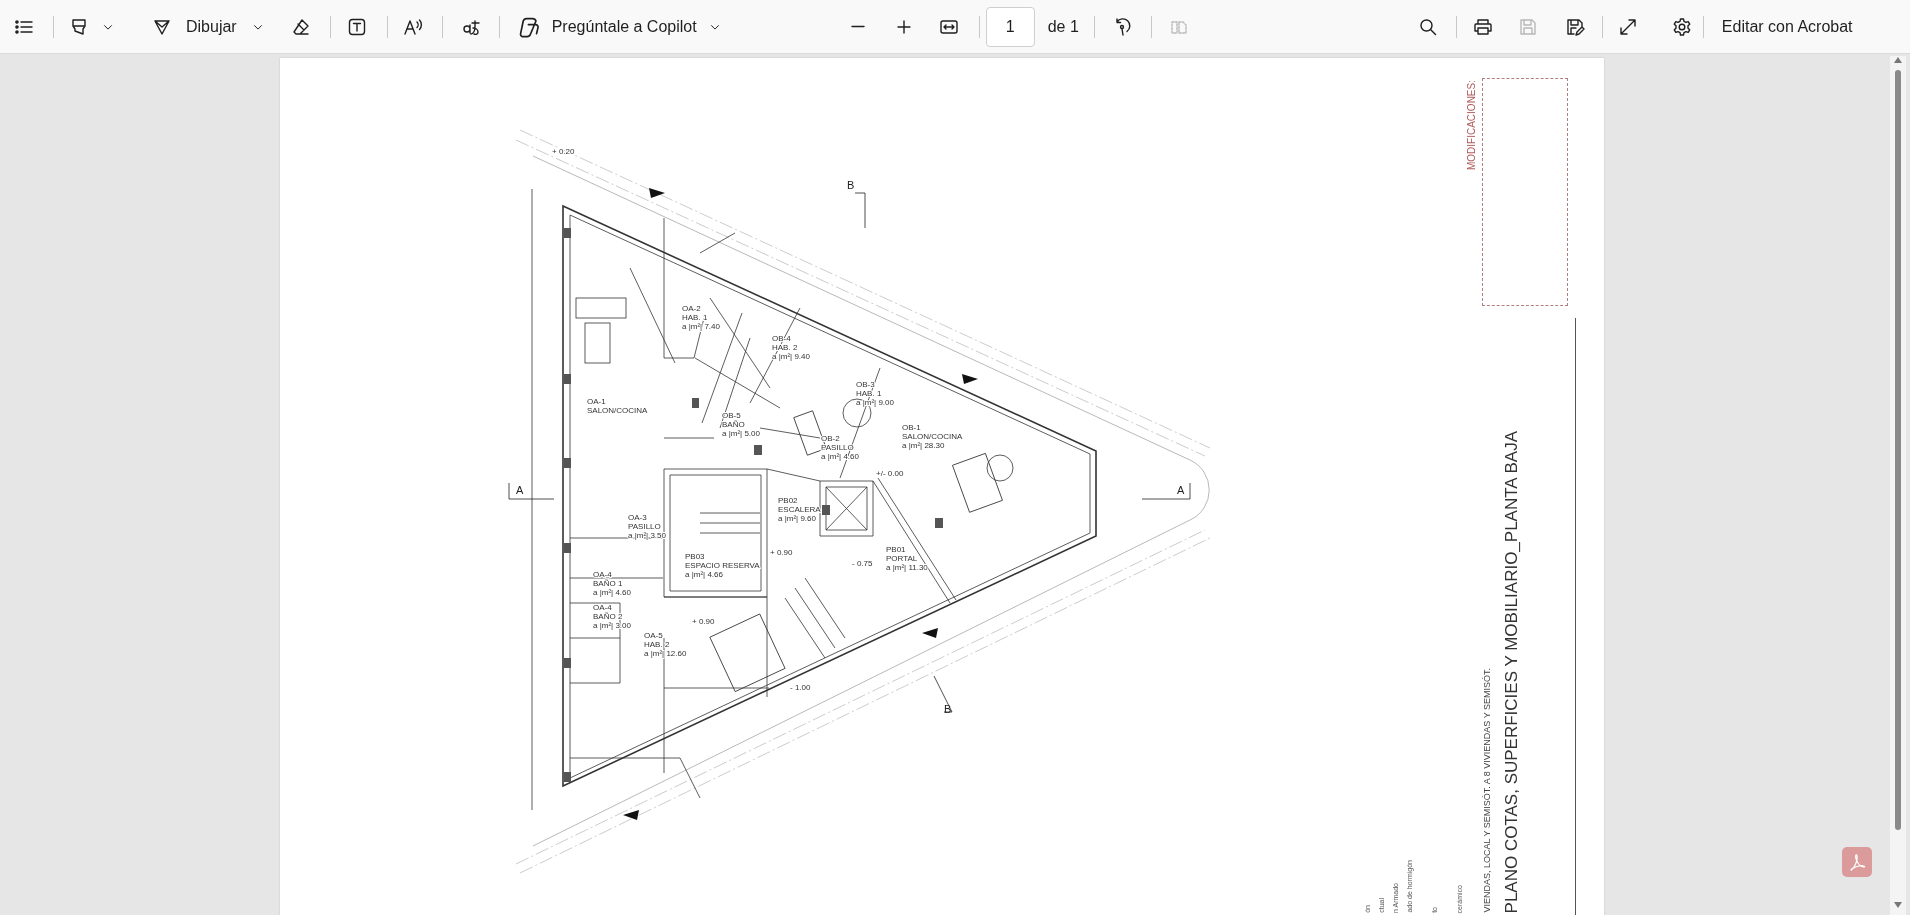 This screenshot has height=915, width=1910. What do you see at coordinates (875, 393) in the screenshot?
I see `room-label: OB-3 HAB. 1 a |m²| 9.00` at bounding box center [875, 393].